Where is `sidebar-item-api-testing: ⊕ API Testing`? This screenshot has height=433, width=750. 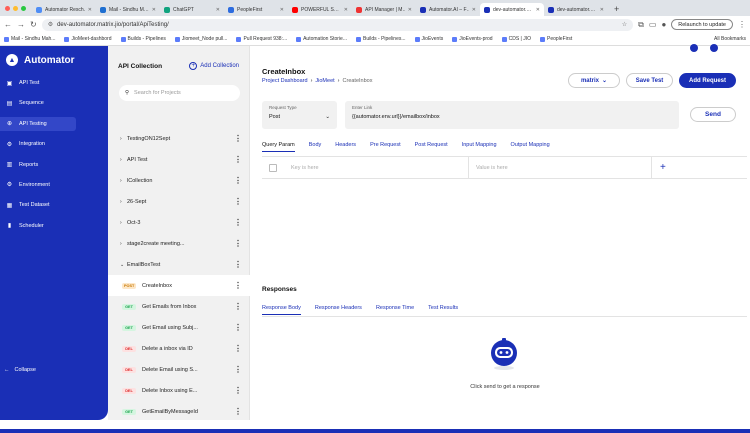
sidebar-item-api-testing: ⊕ API Testing is located at coordinates (38, 123).